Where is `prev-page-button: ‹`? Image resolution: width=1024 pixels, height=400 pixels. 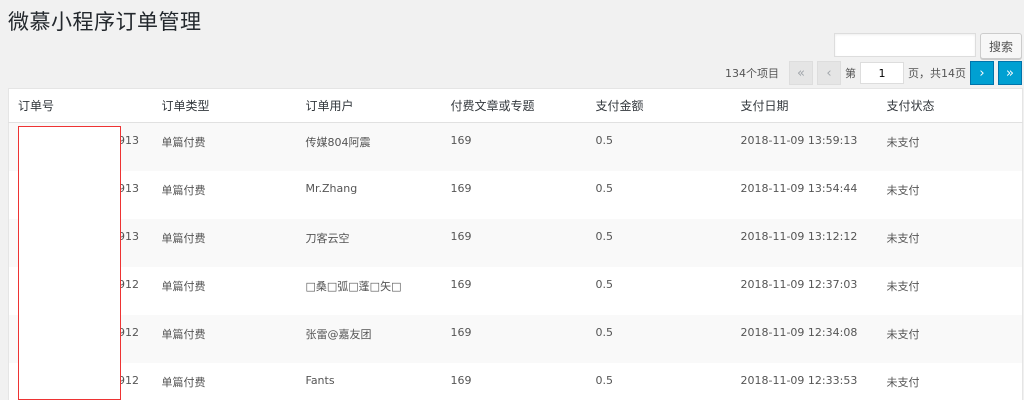
prev-page-button: ‹ is located at coordinates (829, 73).